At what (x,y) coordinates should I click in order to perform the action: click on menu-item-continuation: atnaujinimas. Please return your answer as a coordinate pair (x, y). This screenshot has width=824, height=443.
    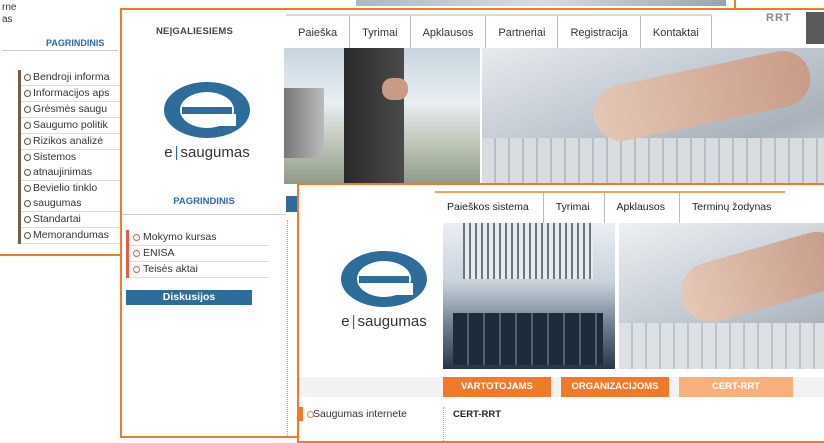
    Looking at the image, I should click on (71, 173).